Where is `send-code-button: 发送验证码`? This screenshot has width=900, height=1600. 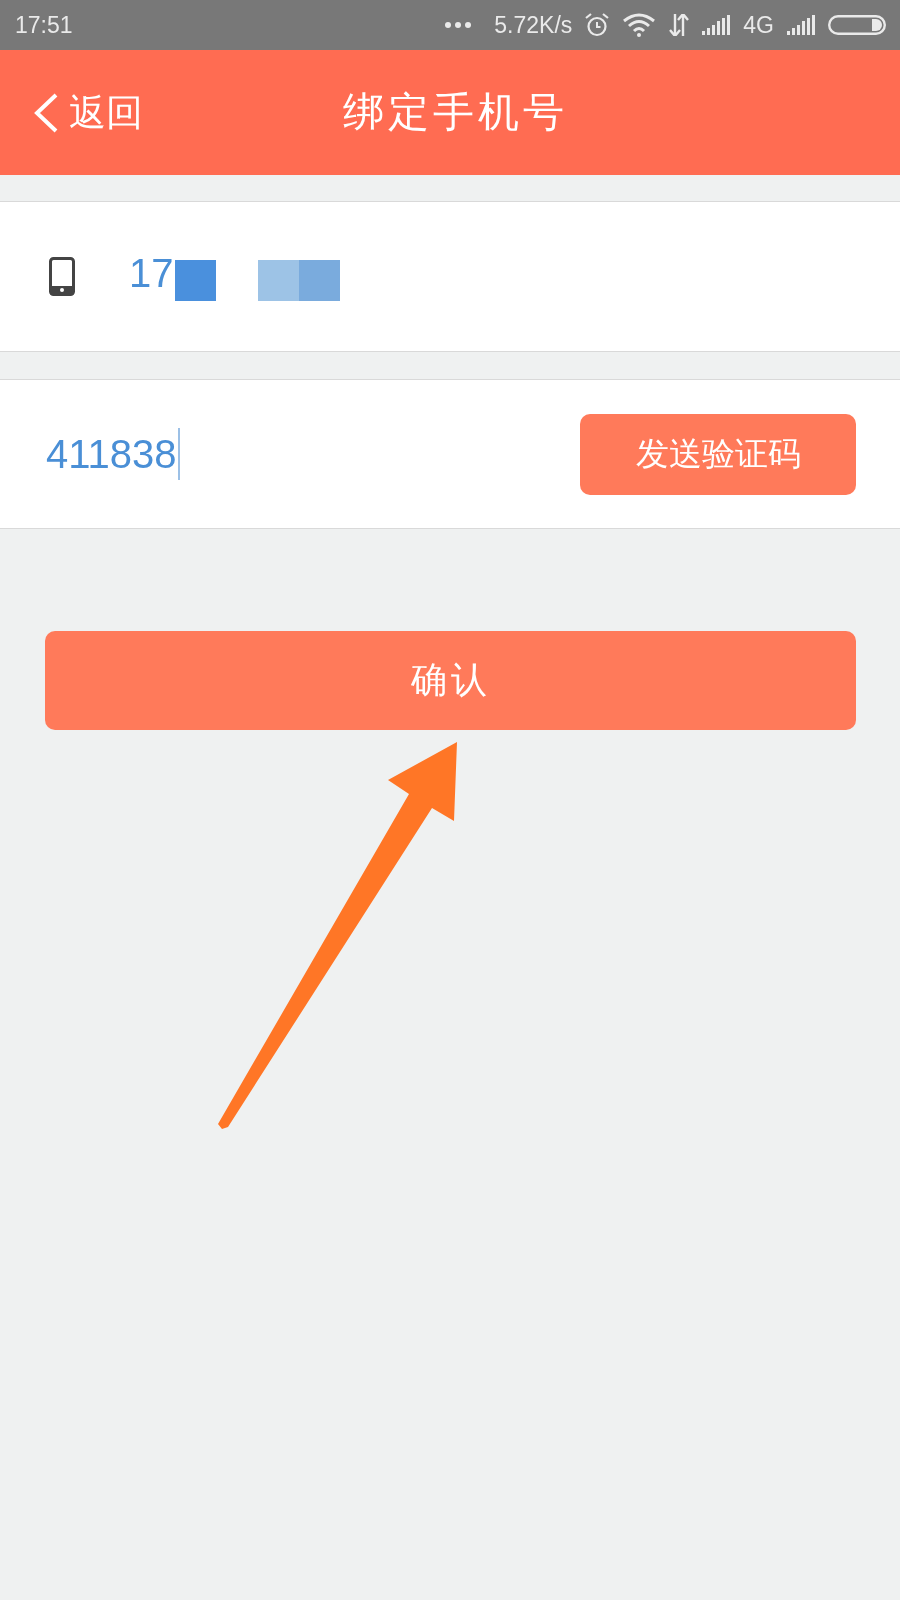
send-code-button: 发送验证码 is located at coordinates (718, 454).